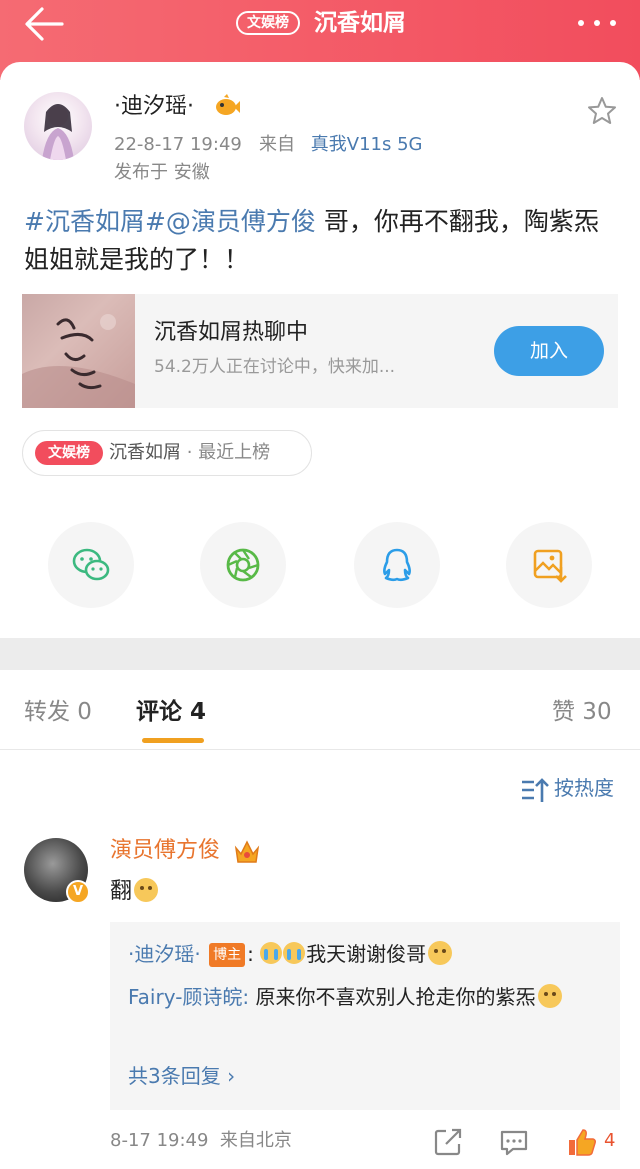 This screenshot has height=1169, width=640. Describe the element at coordinates (58, 712) in the screenshot. I see `tab-repost: 转发 0` at that location.